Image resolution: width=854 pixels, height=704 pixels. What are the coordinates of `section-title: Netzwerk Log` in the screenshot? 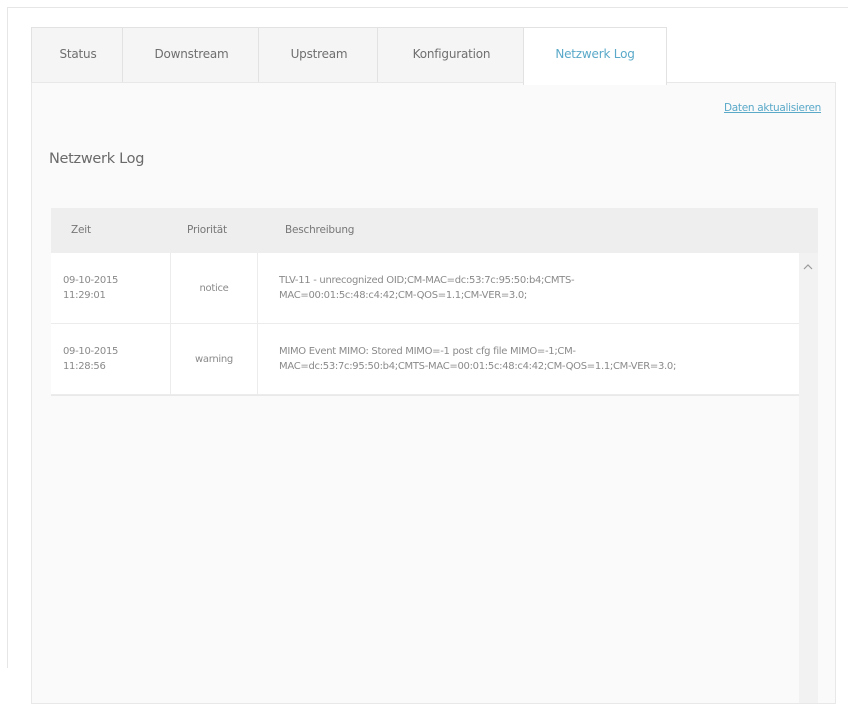 It's located at (97, 159).